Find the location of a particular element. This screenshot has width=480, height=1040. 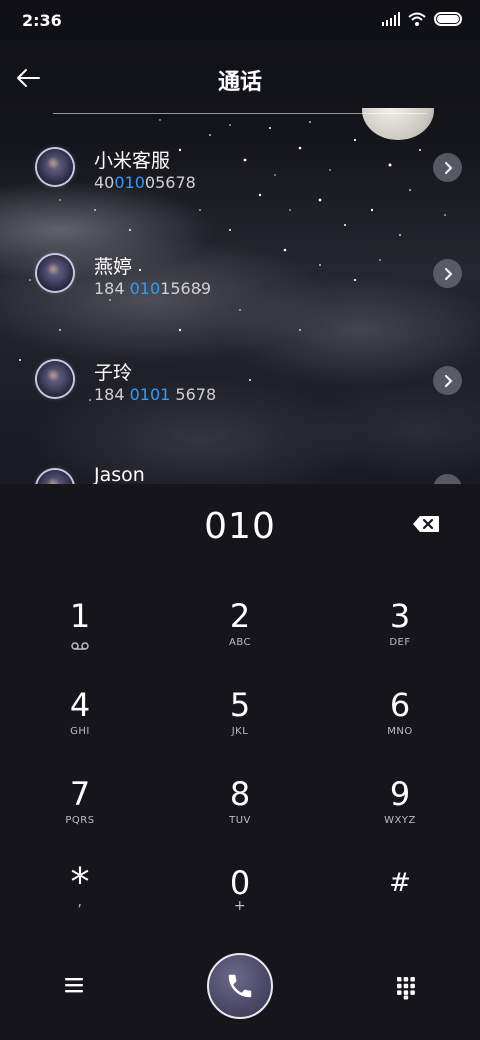

status-time: 2:36 is located at coordinates (42, 20).